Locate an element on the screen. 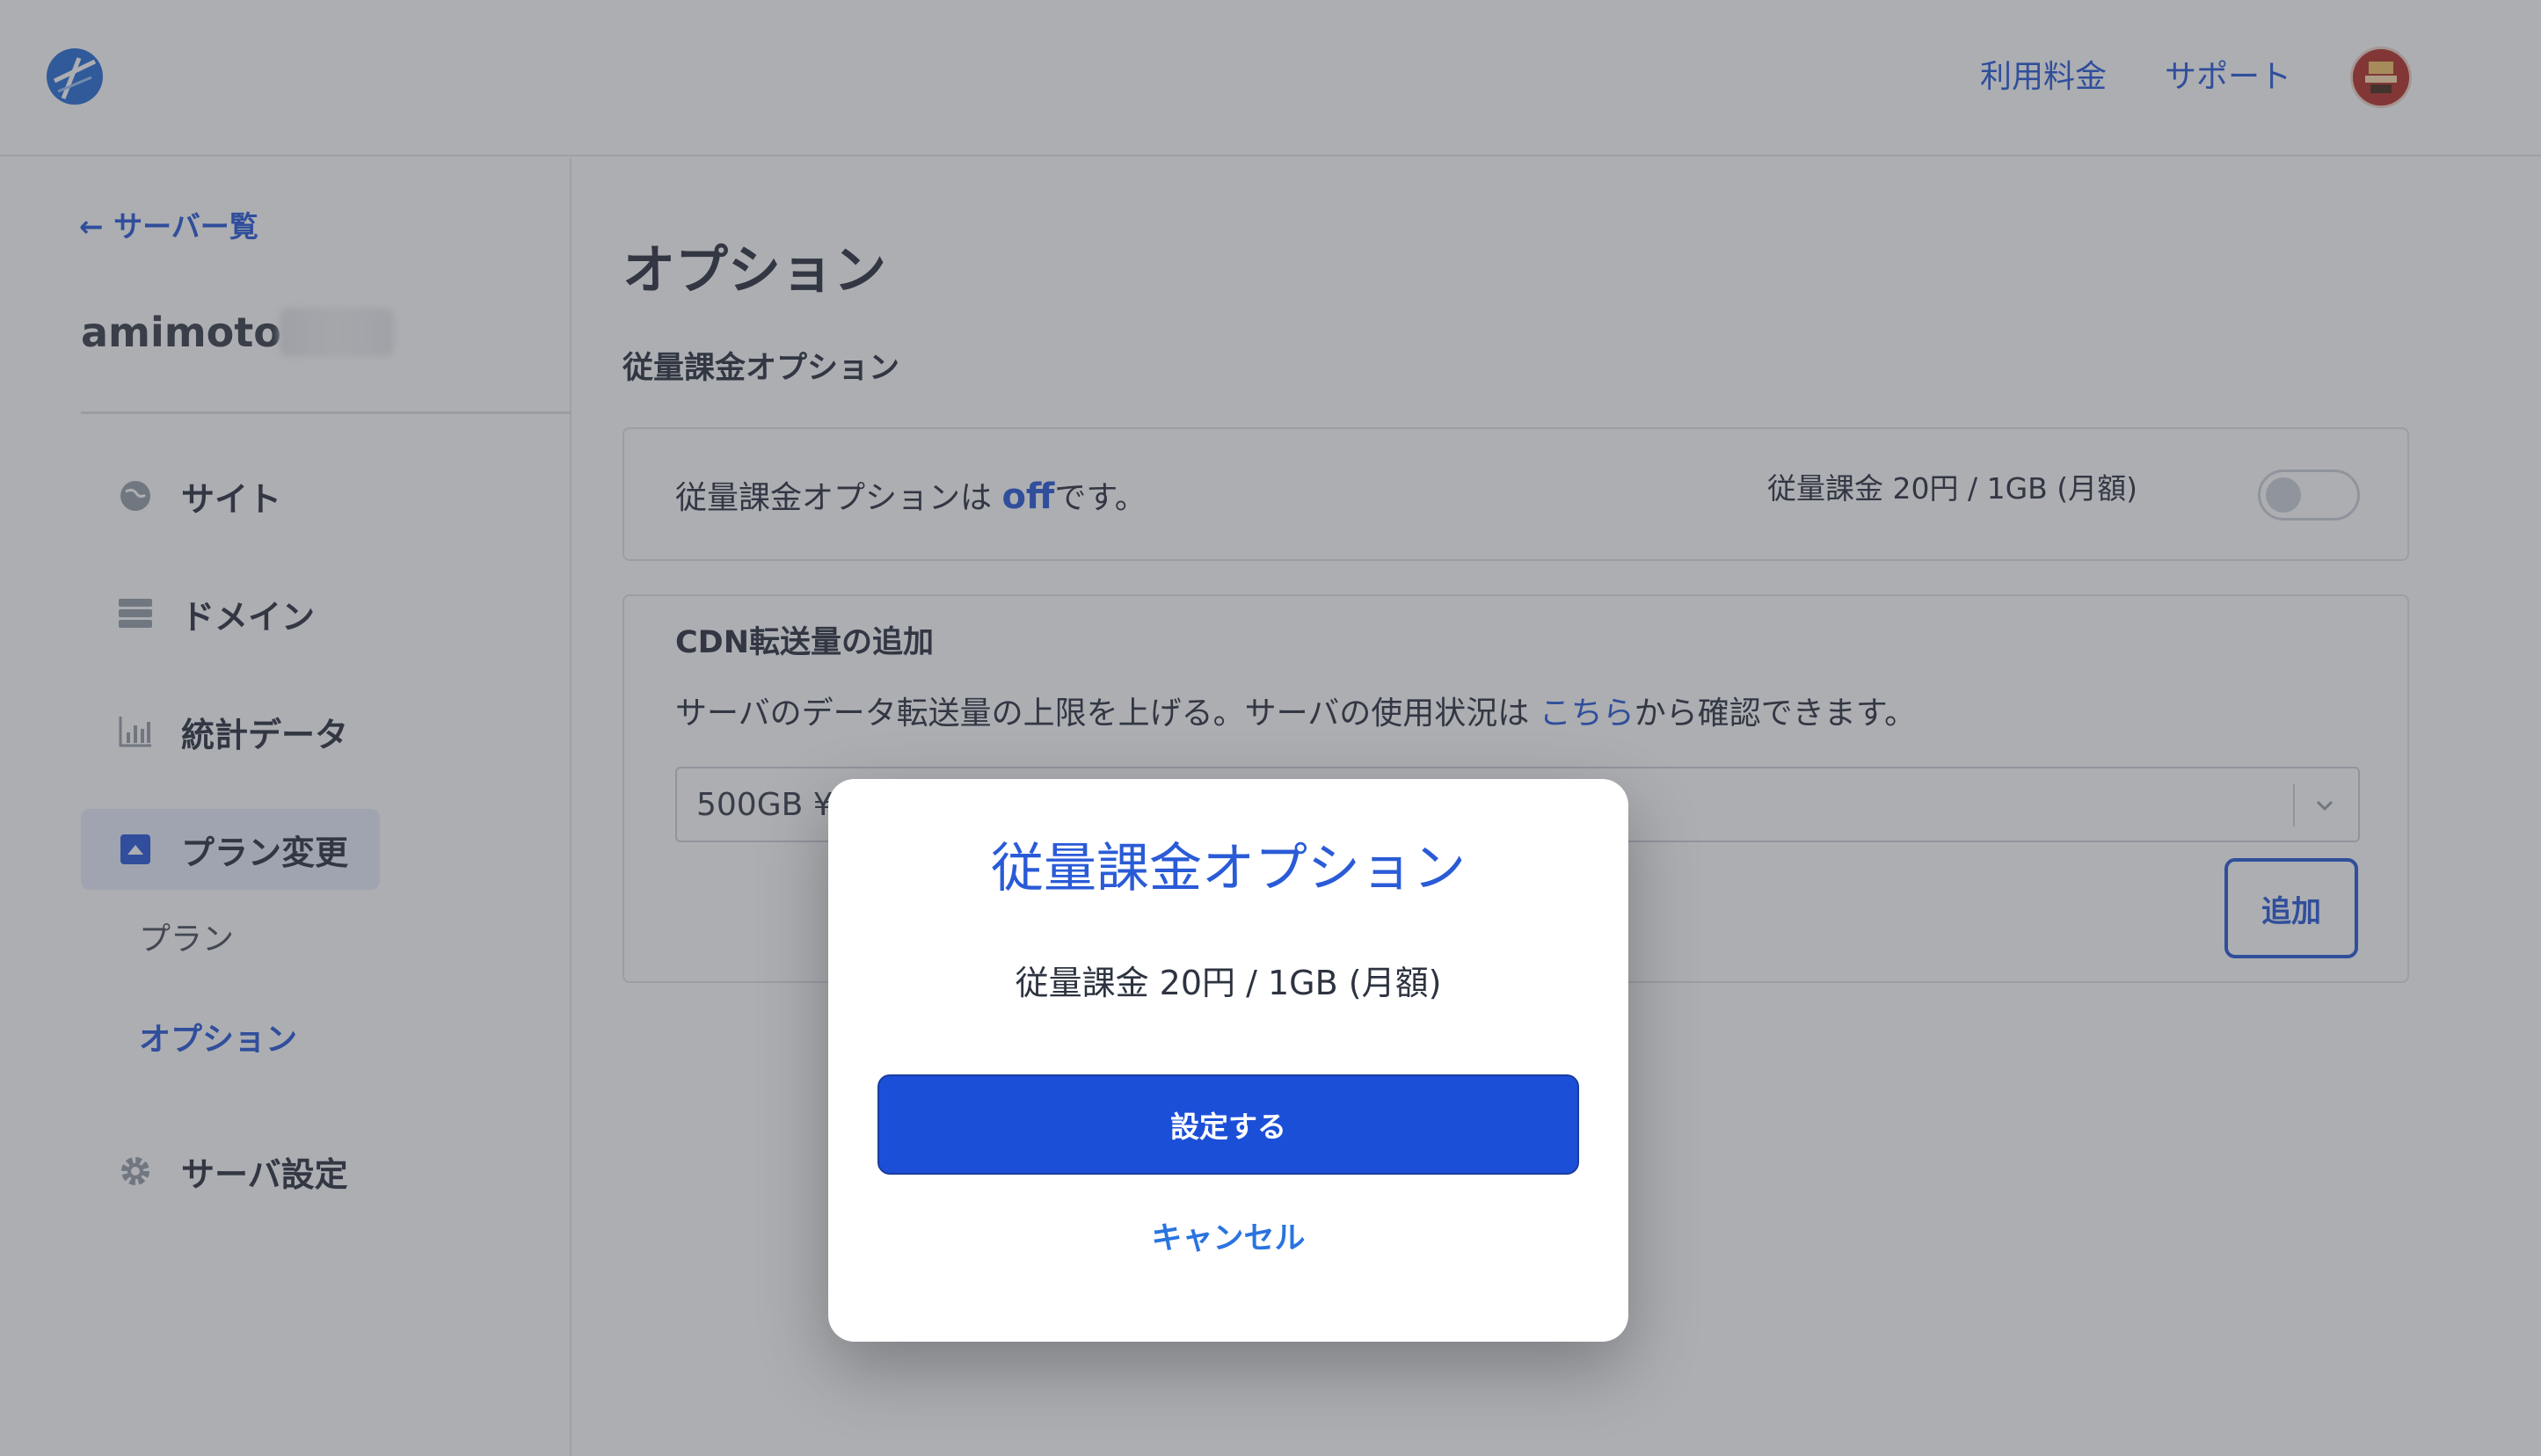 The image size is (2541, 1456). metered-option-modal: 従量課金オプション 従量課金 20円 / 1GB (月額) 設定する キャンセル is located at coordinates (1228, 1060).